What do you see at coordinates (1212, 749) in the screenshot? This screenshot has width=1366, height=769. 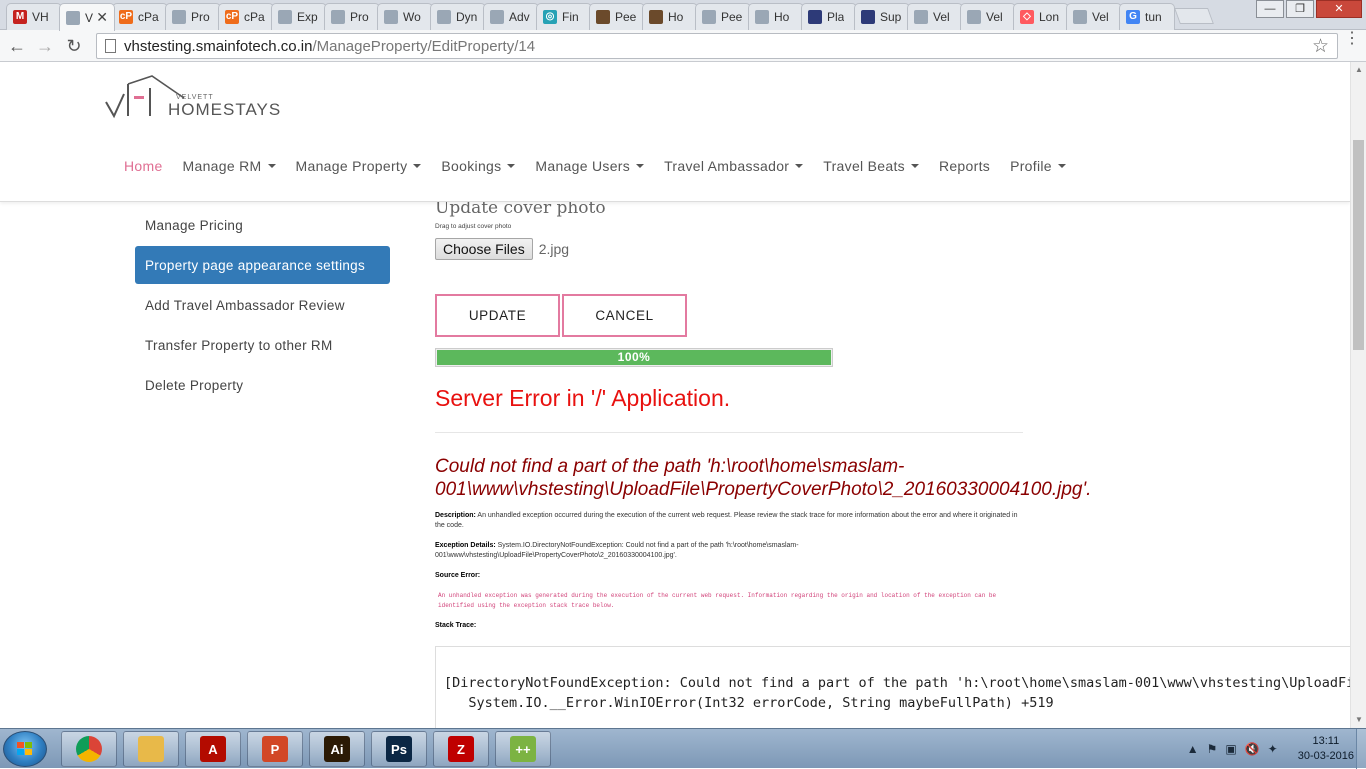 I see `tray-icon: ⚑` at bounding box center [1212, 749].